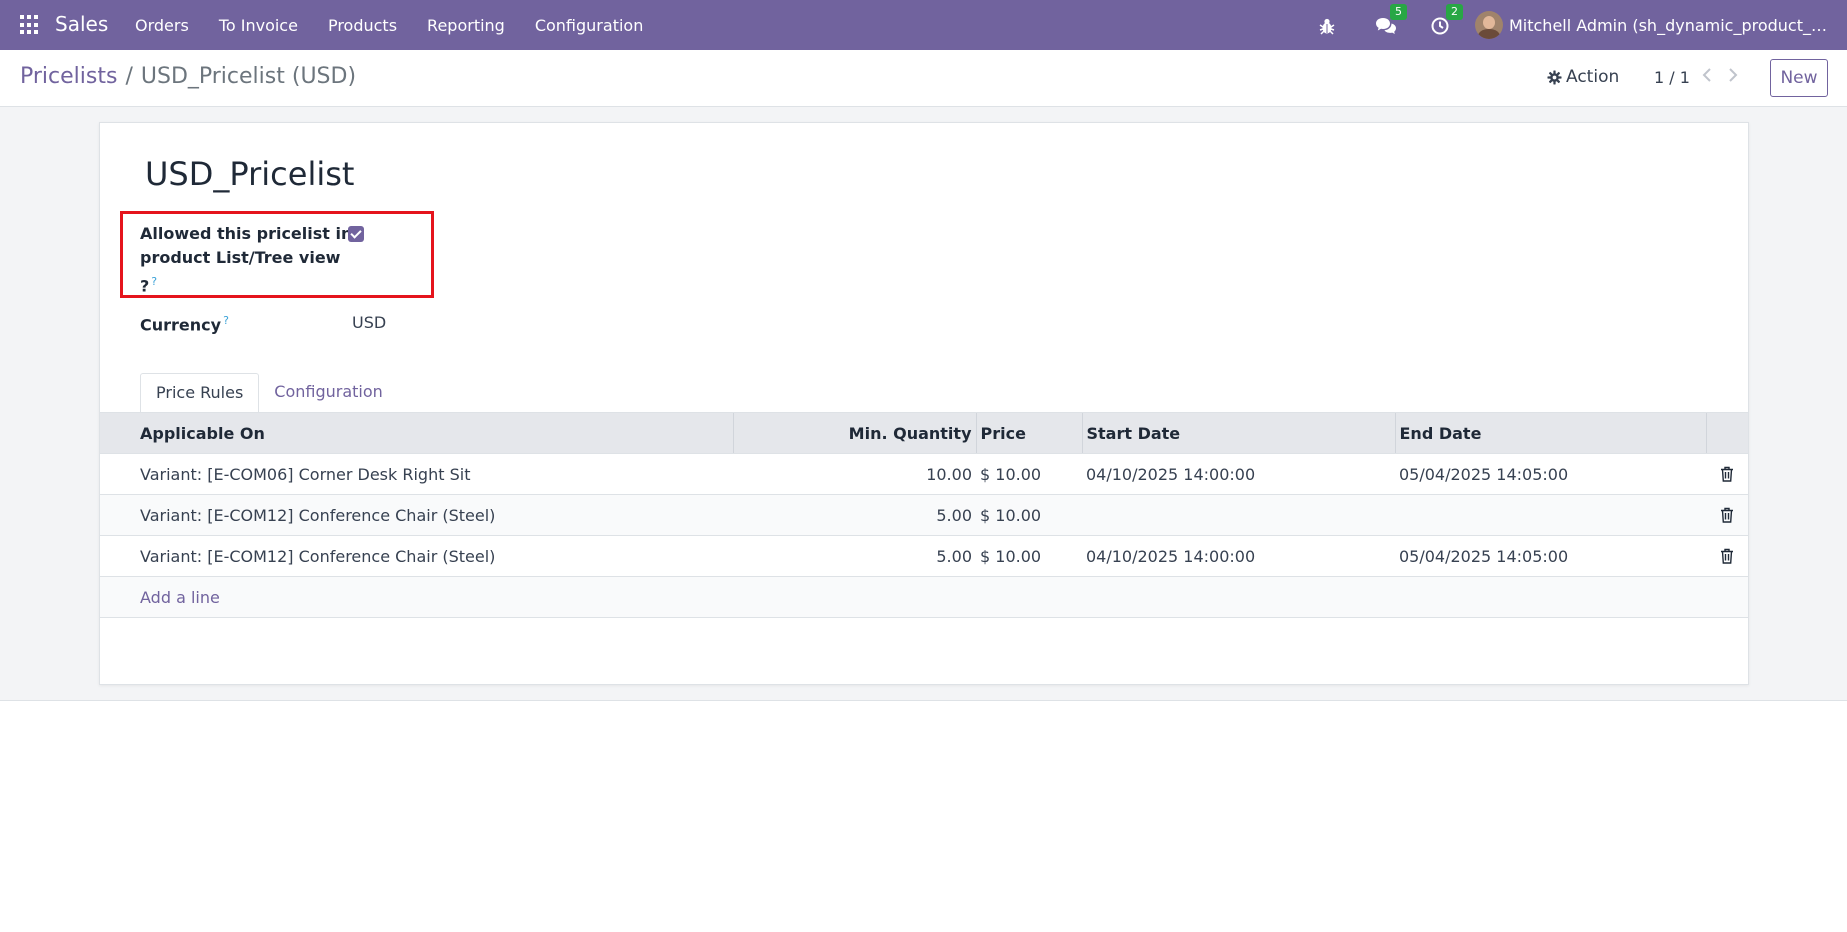  I want to click on add-line-cell: Add a line, so click(924, 597).